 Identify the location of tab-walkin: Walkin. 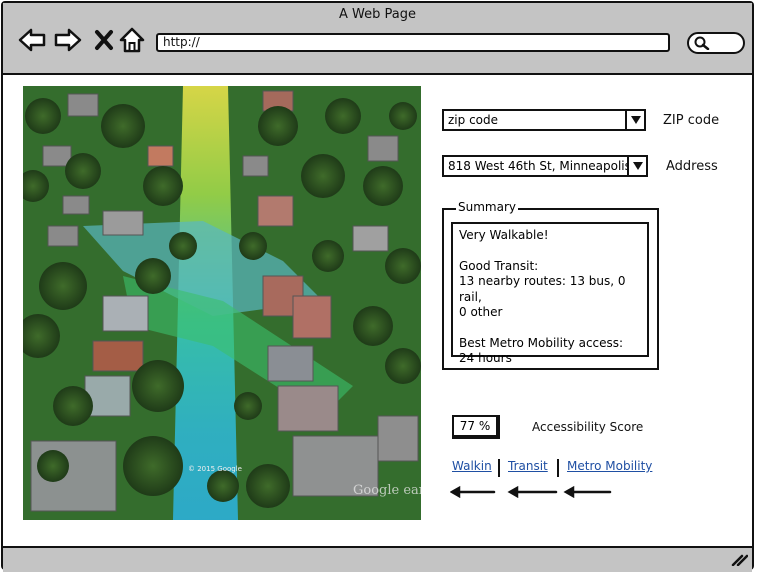
(472, 466).